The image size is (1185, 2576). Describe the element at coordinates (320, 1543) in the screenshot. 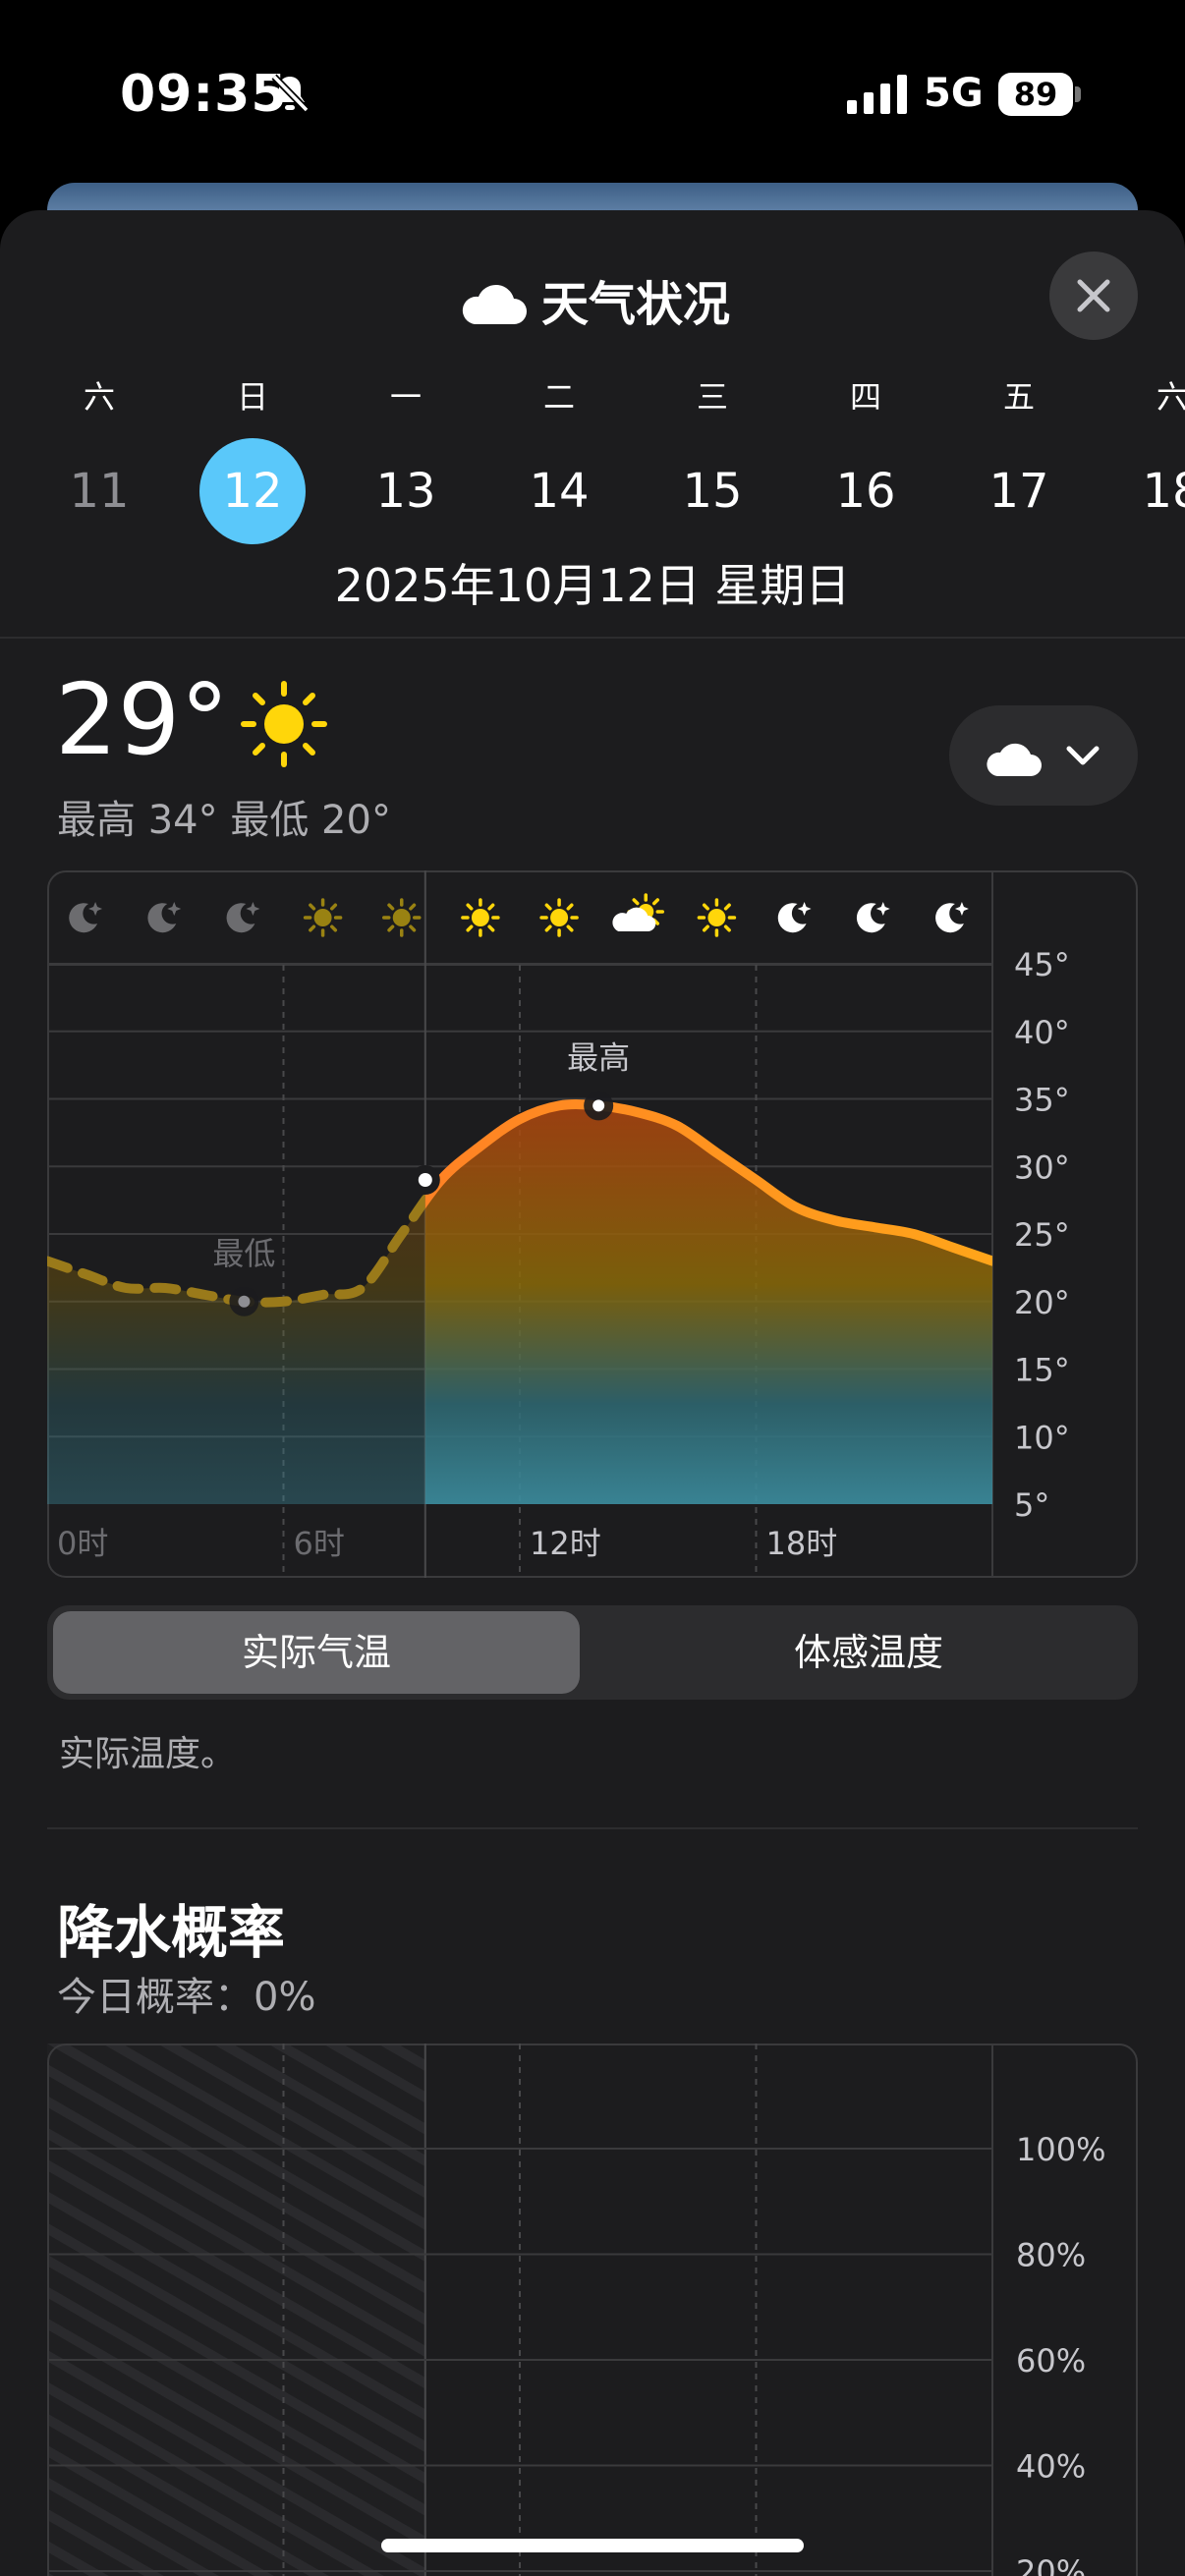

I see `x-tick-label: 6时` at that location.